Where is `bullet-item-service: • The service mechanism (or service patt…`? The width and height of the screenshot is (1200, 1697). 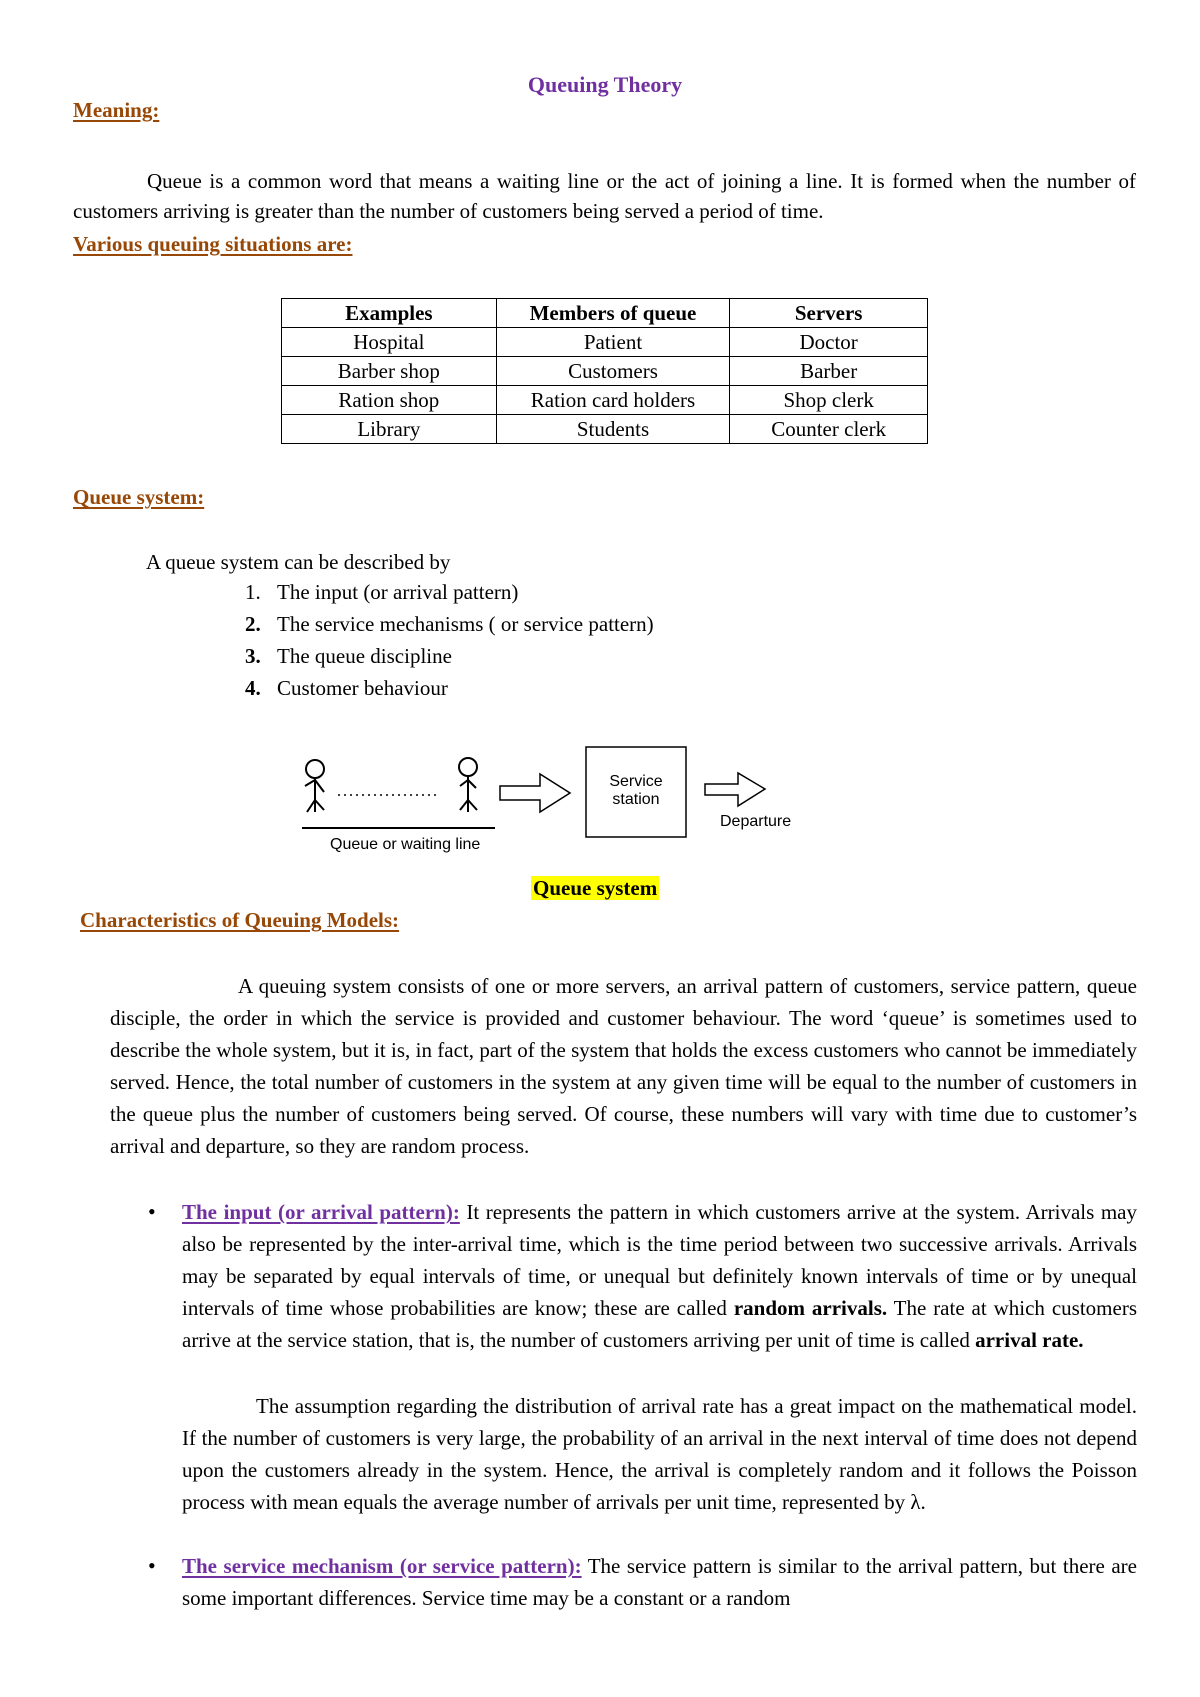
bullet-item-service: • The service mechanism (or service patt… is located at coordinates (642, 1582).